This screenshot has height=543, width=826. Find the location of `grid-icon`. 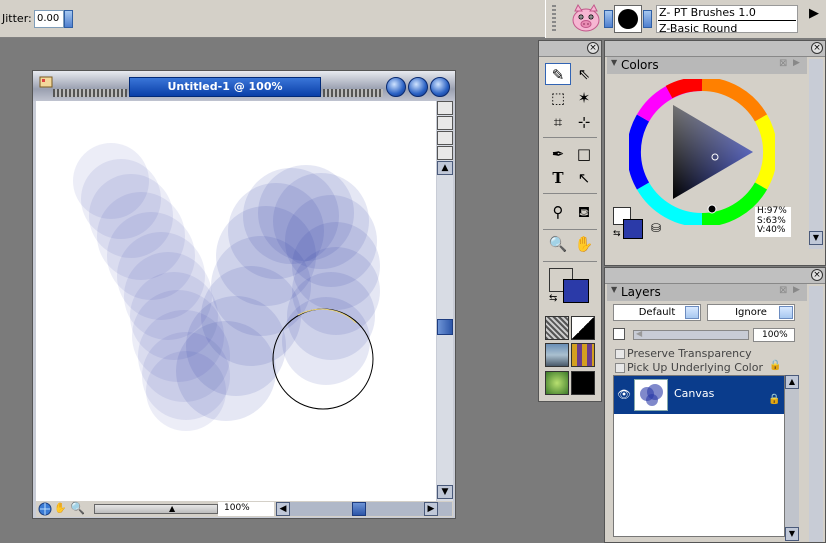

grid-icon is located at coordinates (445, 108).